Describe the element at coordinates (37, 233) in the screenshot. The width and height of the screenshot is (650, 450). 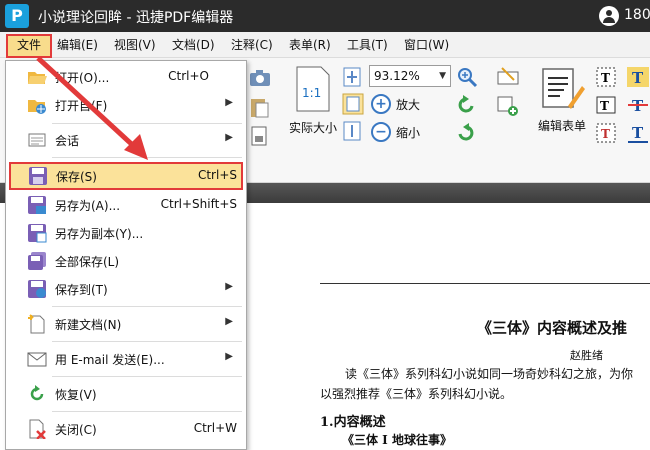
I see `save-copy-icon` at that location.